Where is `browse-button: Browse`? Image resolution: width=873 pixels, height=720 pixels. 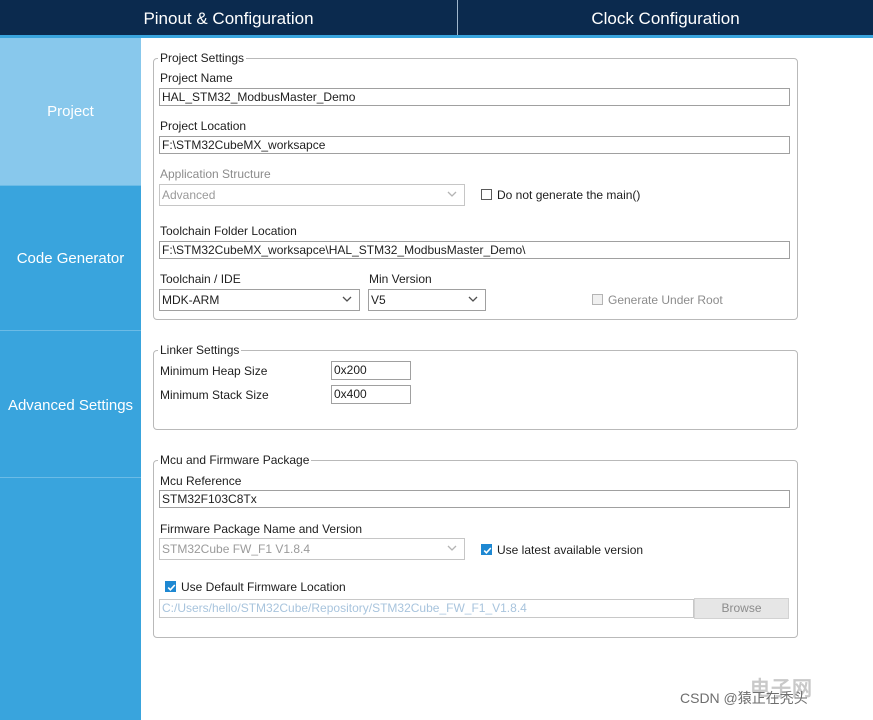
browse-button: Browse is located at coordinates (741, 608).